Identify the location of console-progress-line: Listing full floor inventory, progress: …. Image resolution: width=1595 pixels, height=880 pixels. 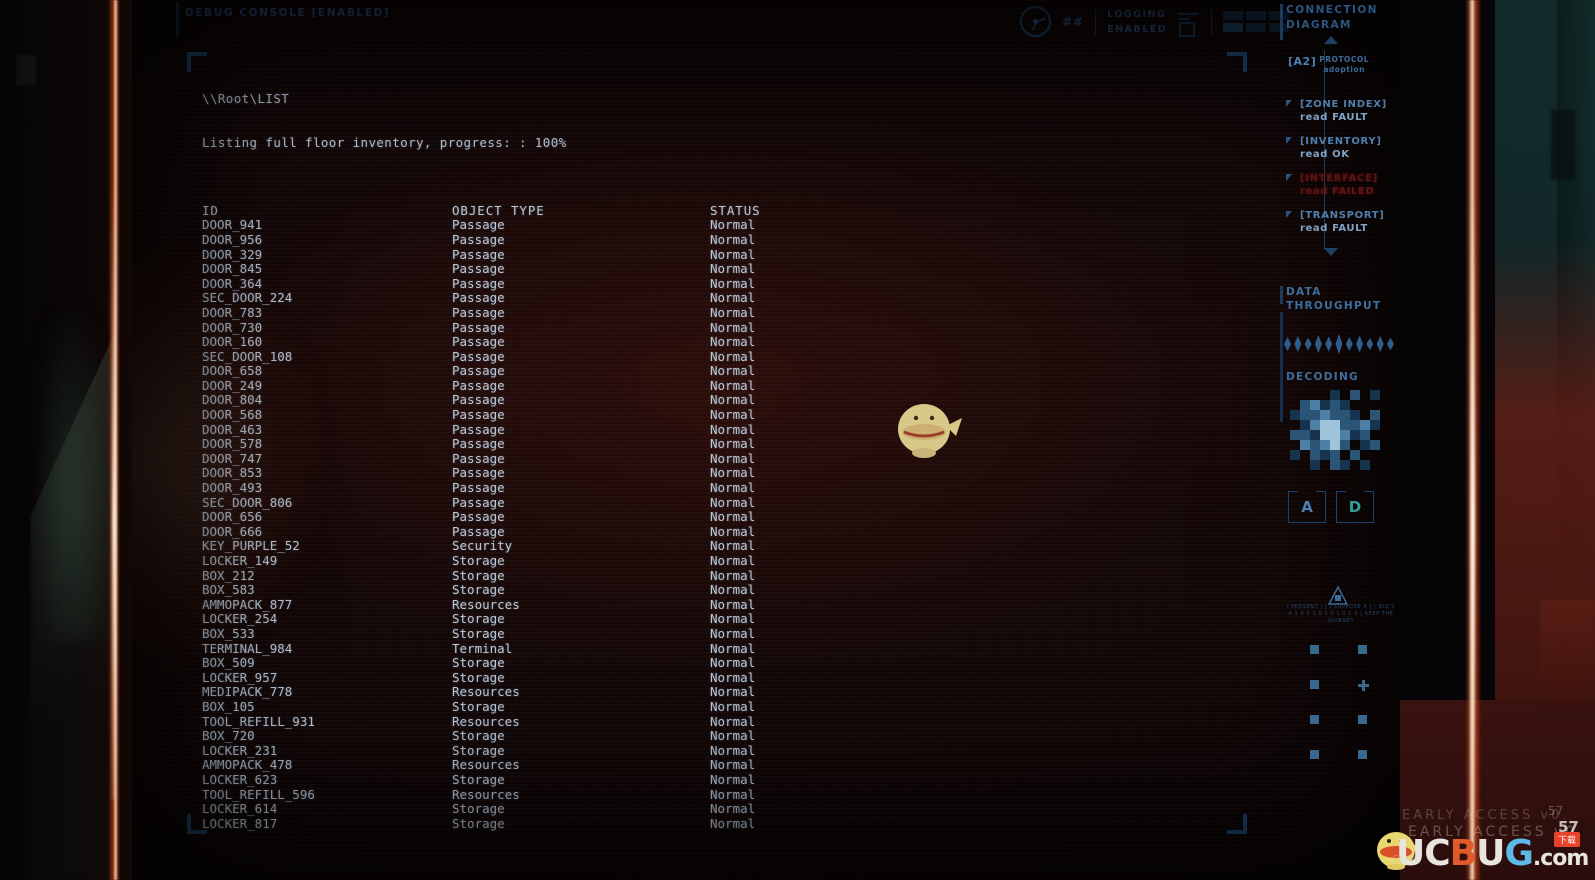
(384, 142).